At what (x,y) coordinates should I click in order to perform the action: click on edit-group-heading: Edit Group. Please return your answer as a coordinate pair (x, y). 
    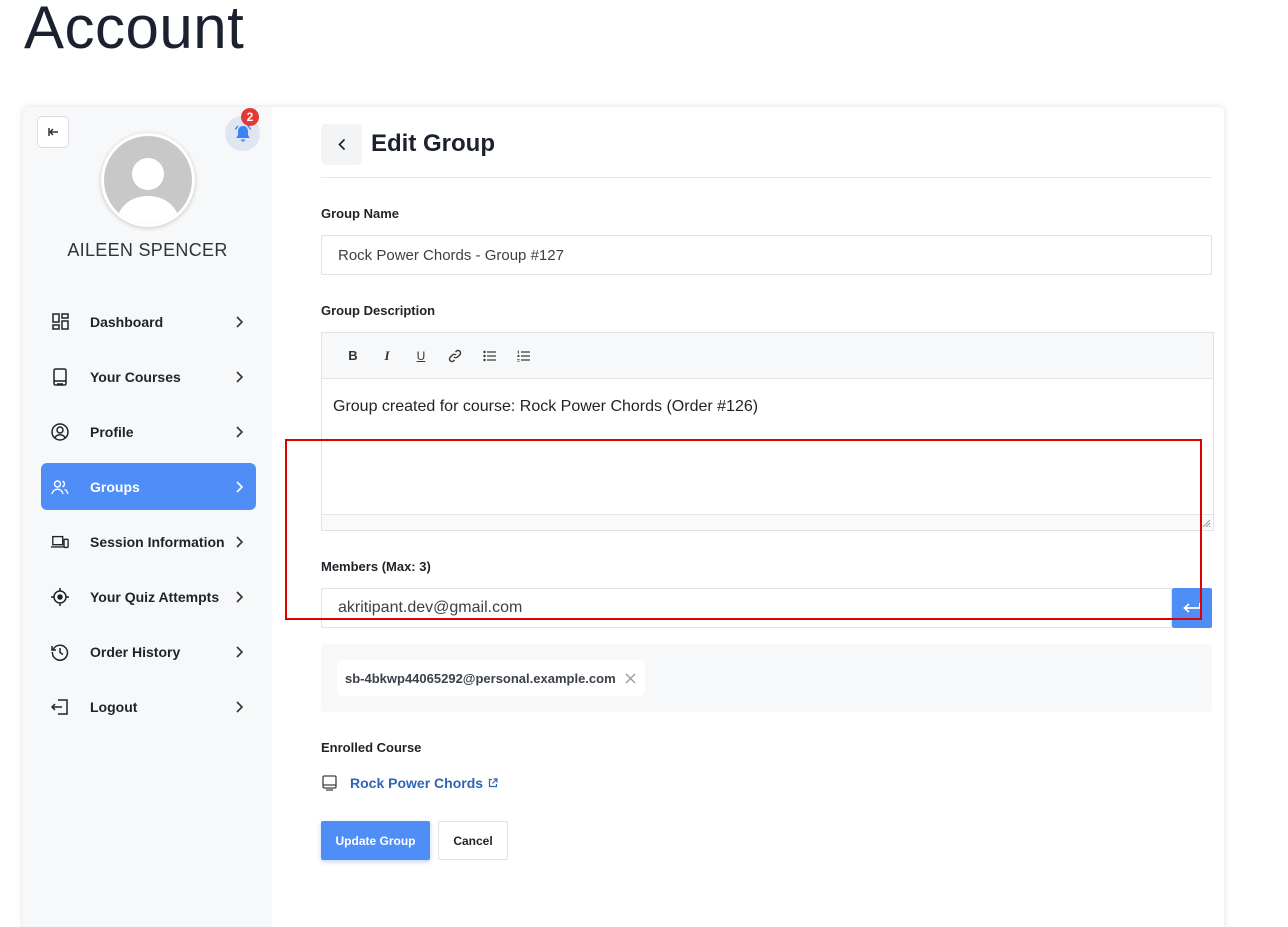
    Looking at the image, I should click on (433, 143).